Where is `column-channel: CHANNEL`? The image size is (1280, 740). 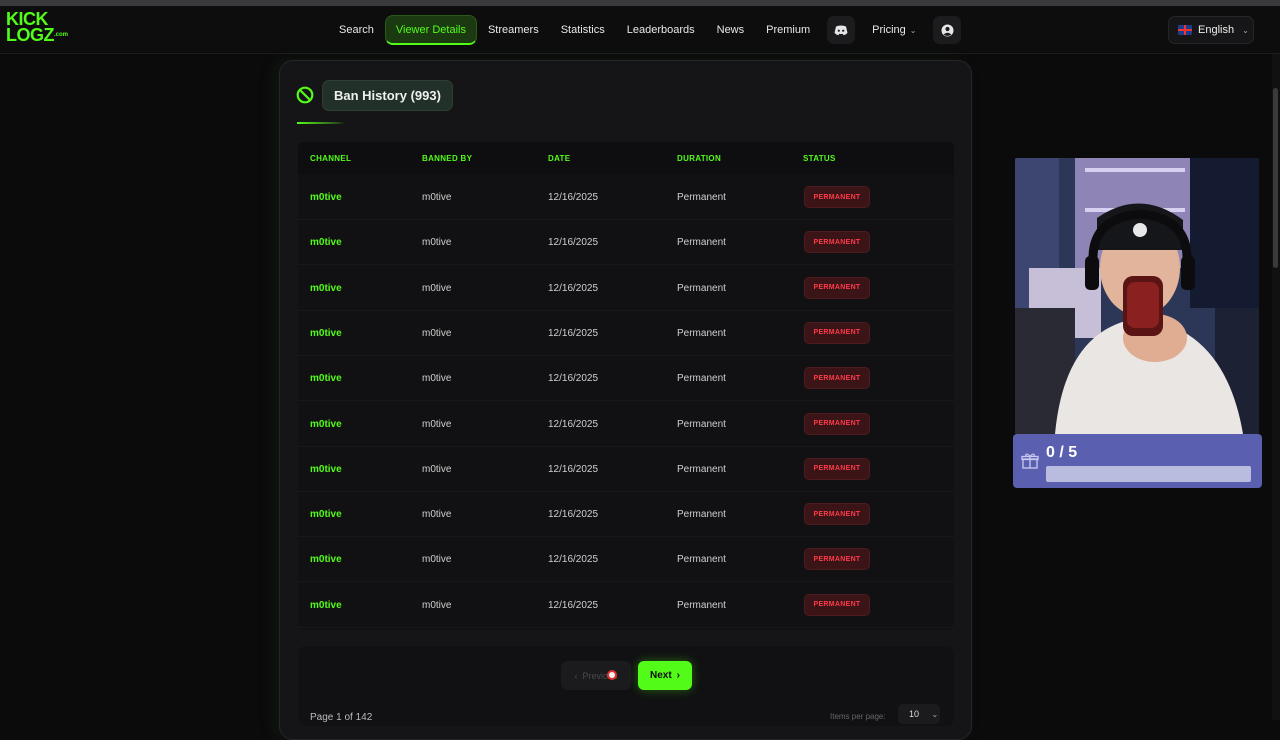 column-channel: CHANNEL is located at coordinates (330, 158).